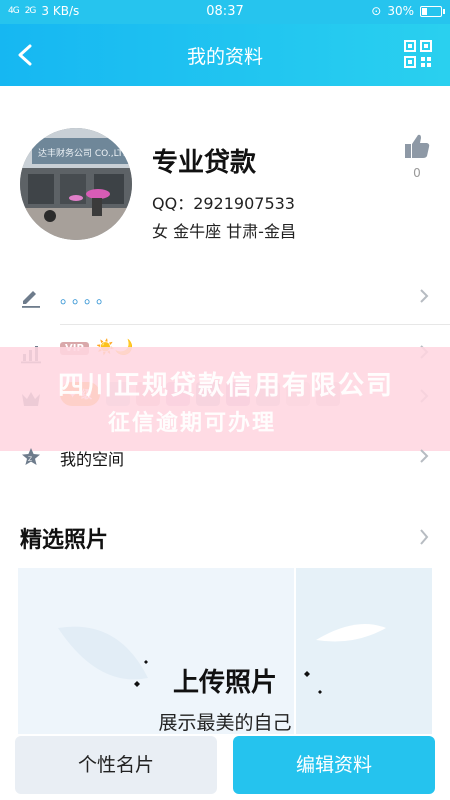 The height and width of the screenshot is (800, 450). What do you see at coordinates (225, 456) in the screenshot?
I see `my-space-row: Z 我的空间` at bounding box center [225, 456].